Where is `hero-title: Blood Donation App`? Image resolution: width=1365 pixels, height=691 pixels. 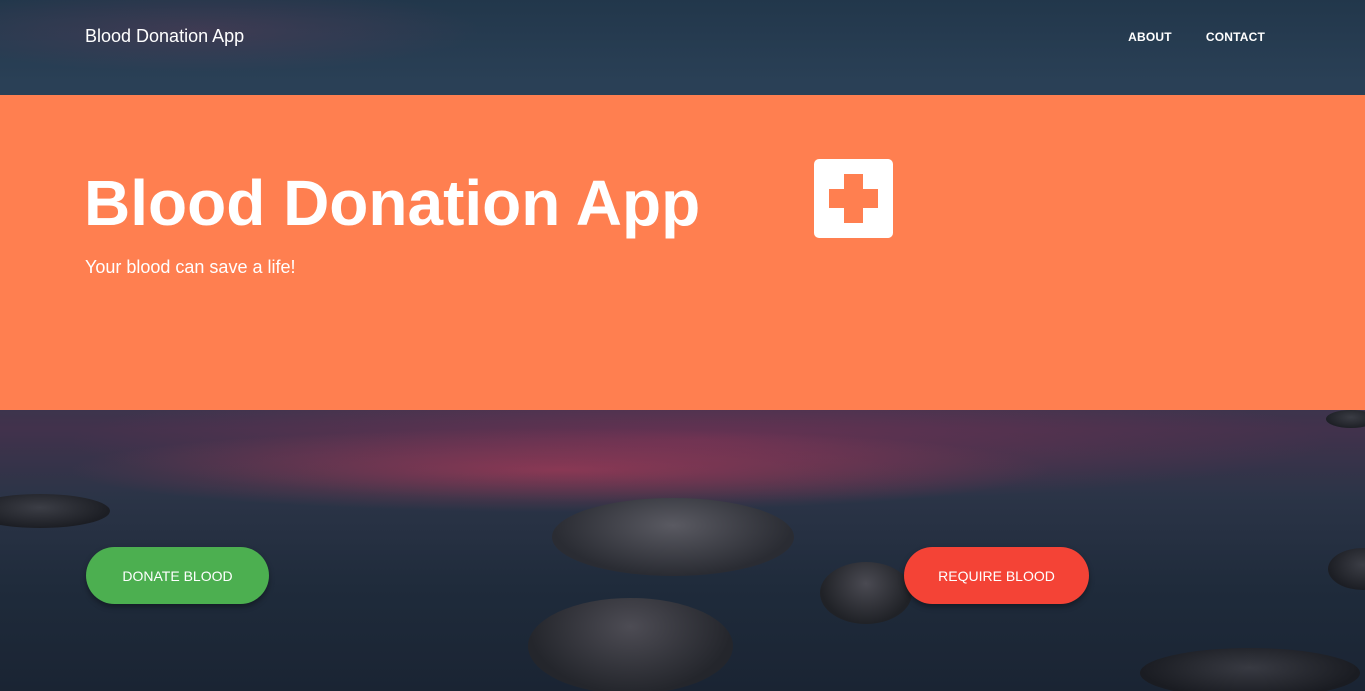
hero-title: Blood Donation App is located at coordinates (392, 203).